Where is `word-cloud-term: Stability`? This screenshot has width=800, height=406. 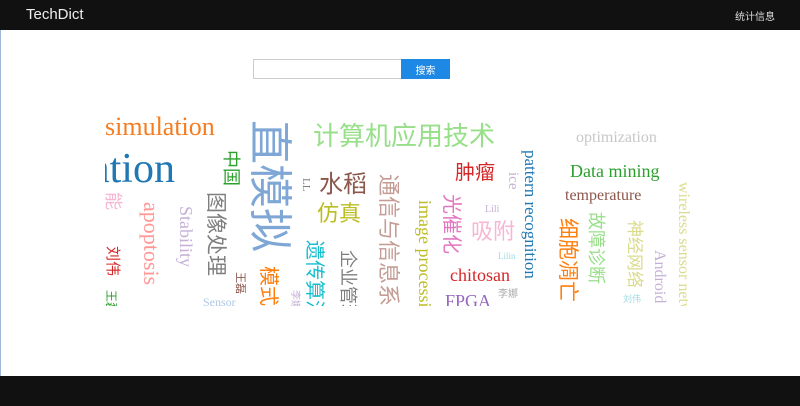 word-cloud-term: Stability is located at coordinates (186, 236).